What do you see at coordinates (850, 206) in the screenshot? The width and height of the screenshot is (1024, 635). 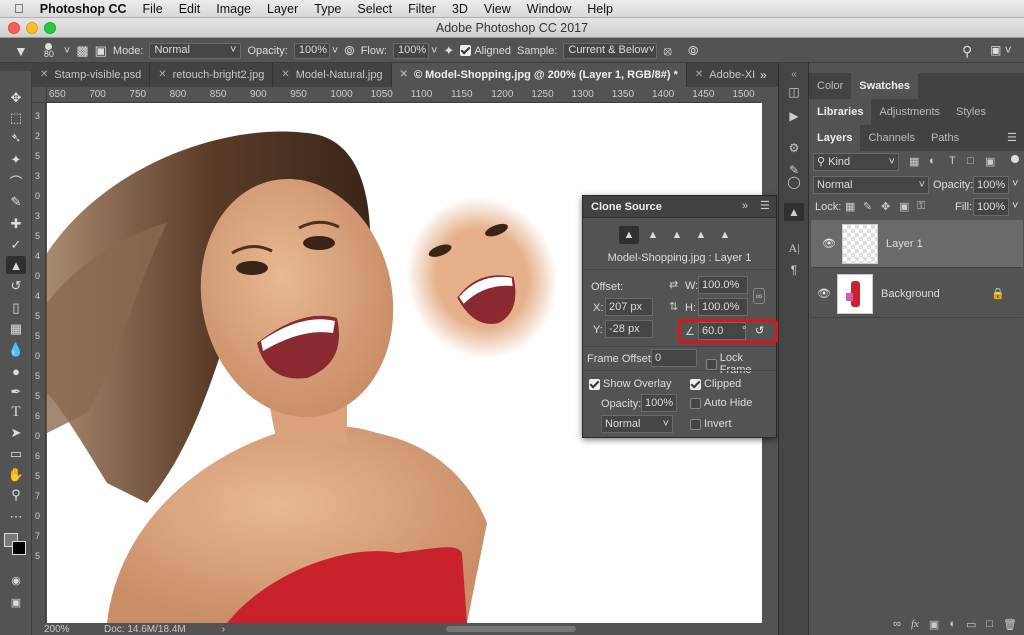 I see `lock-transparent-icon: ▦` at bounding box center [850, 206].